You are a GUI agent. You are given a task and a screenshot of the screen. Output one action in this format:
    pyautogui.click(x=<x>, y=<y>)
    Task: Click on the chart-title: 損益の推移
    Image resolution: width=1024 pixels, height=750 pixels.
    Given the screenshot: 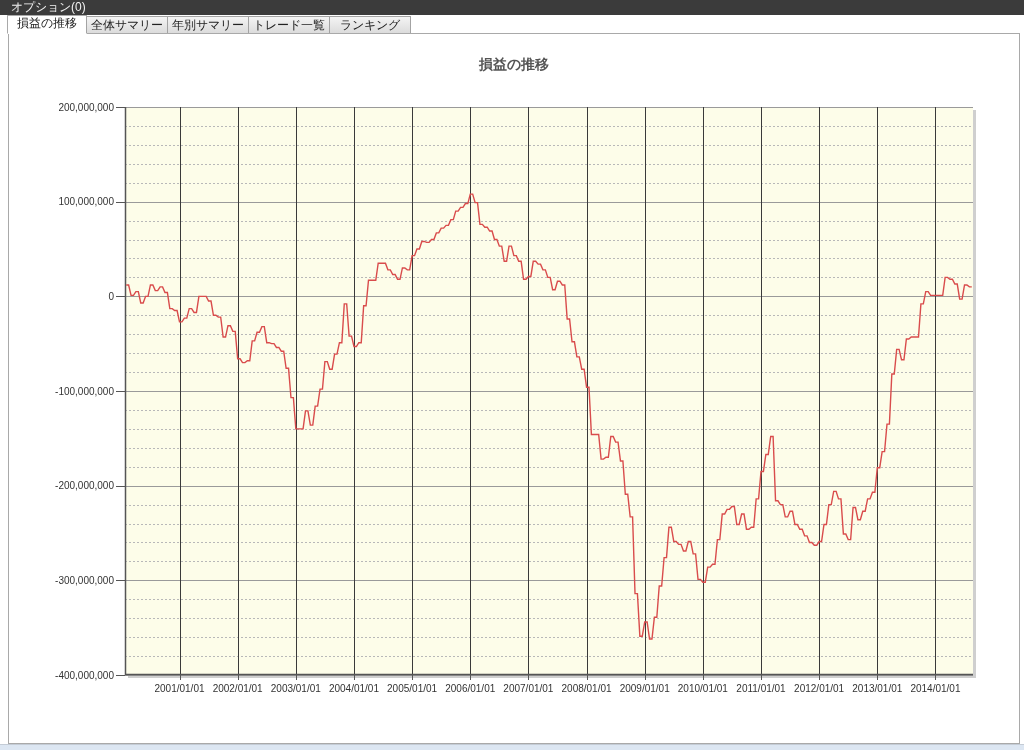 What is the action you would take?
    pyautogui.click(x=514, y=64)
    